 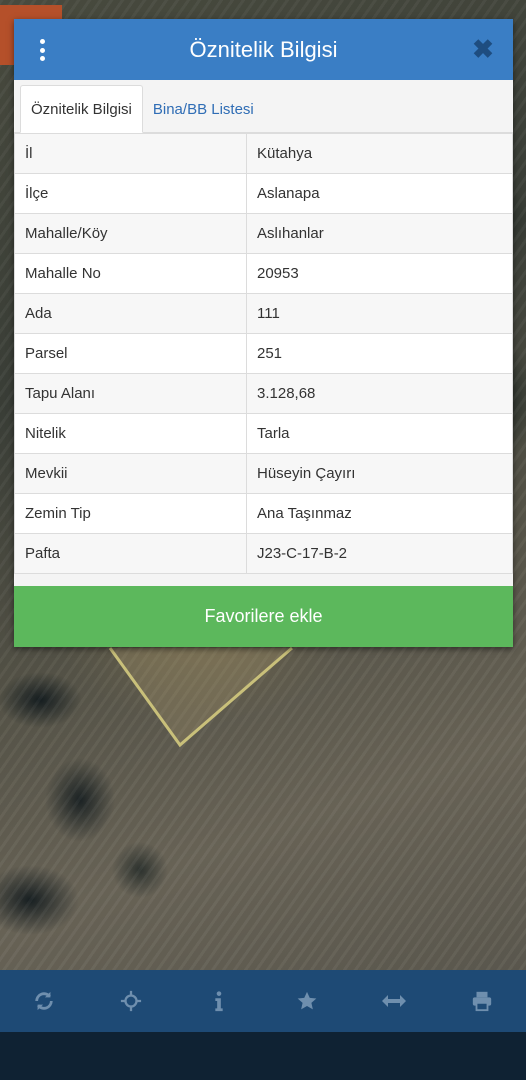 What do you see at coordinates (379, 233) in the screenshot?
I see `attr-value: Aslıhanlar` at bounding box center [379, 233].